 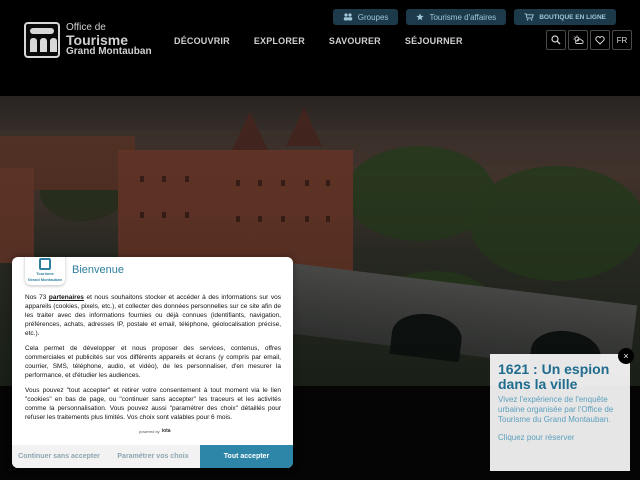 I want to click on consent-title: Bienvenue, so click(x=98, y=270).